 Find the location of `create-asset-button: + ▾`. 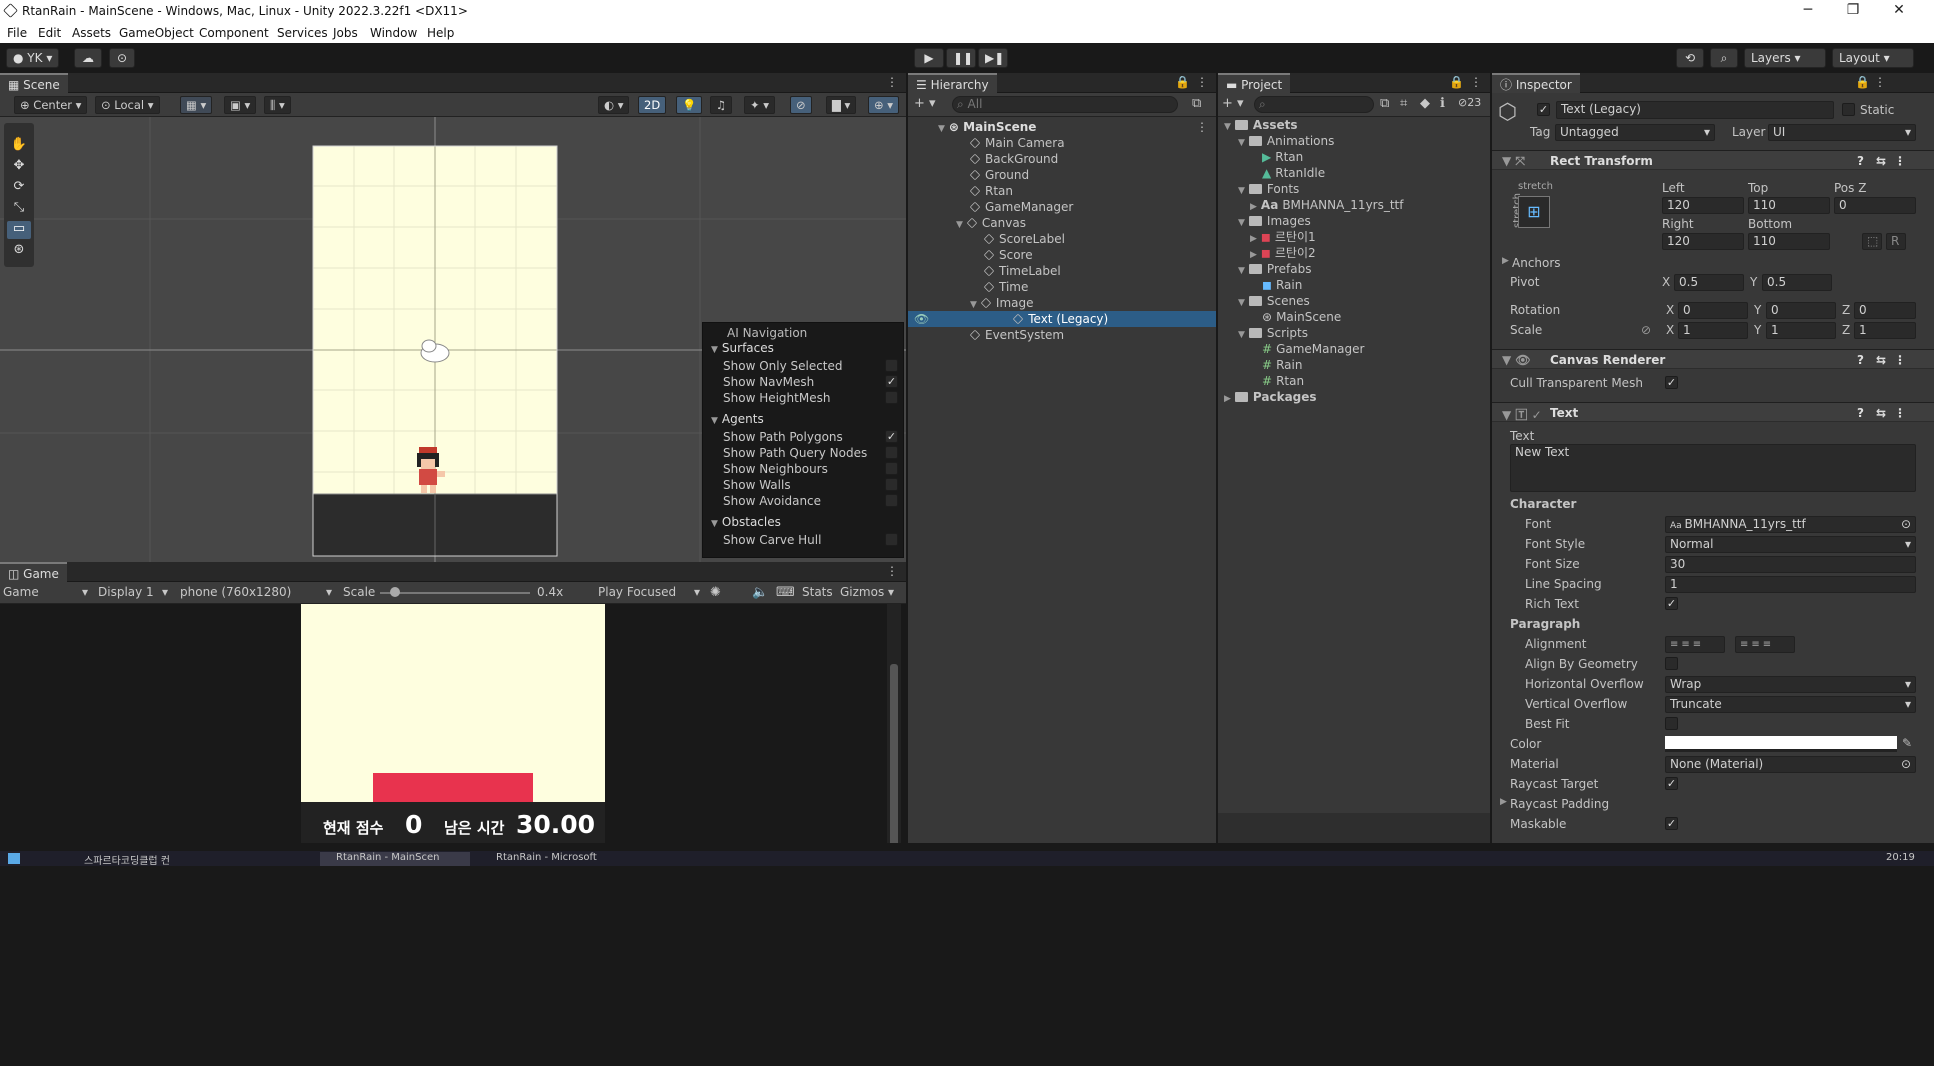

create-asset-button: + ▾ is located at coordinates (1233, 103).